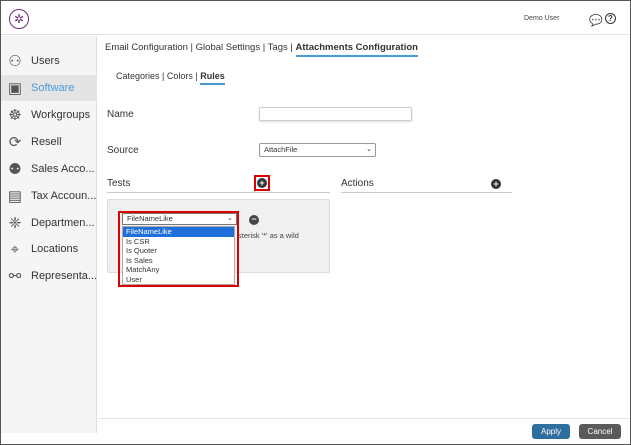  I want to click on software-icon: ▣, so click(15, 88).